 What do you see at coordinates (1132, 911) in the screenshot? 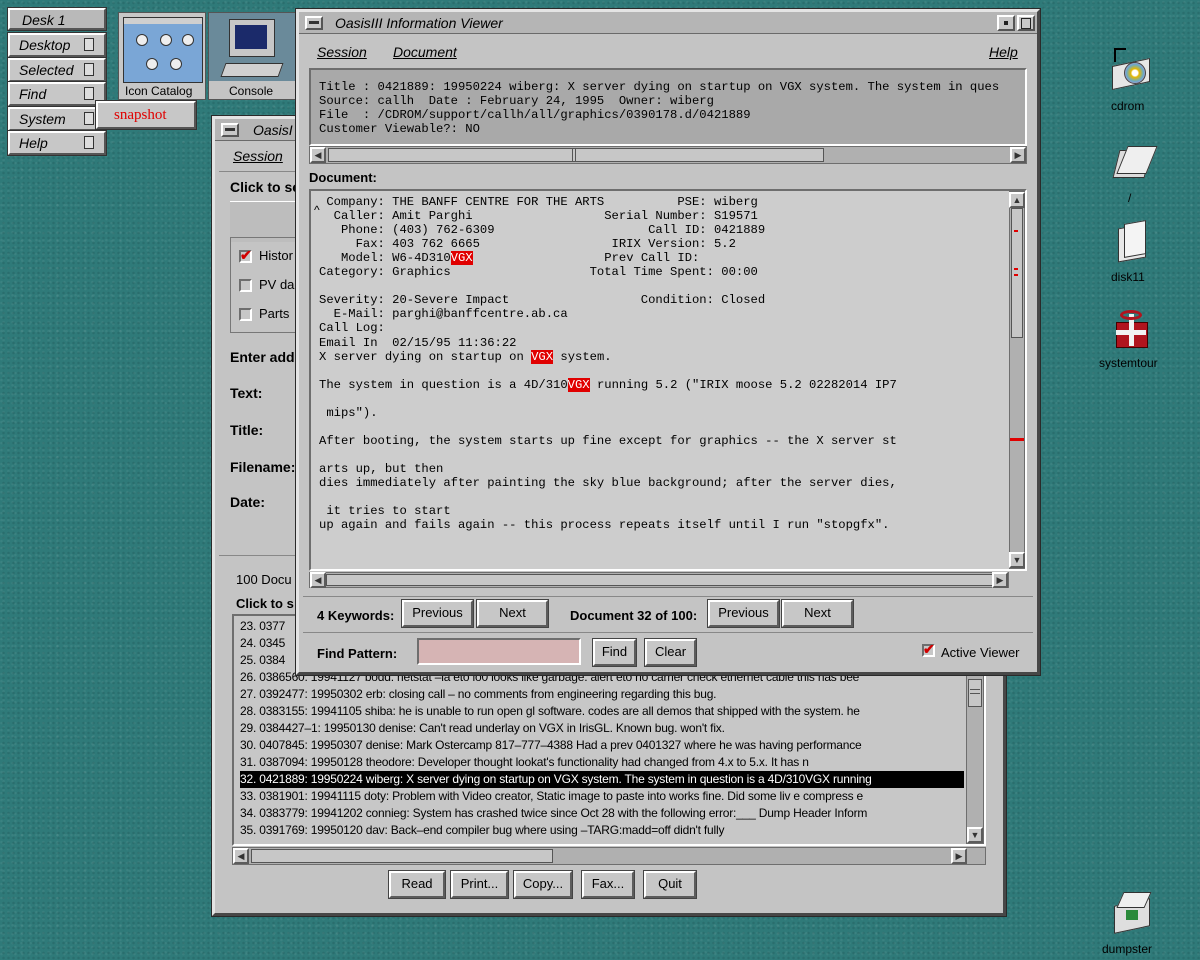
I see `dumpster-icon` at bounding box center [1132, 911].